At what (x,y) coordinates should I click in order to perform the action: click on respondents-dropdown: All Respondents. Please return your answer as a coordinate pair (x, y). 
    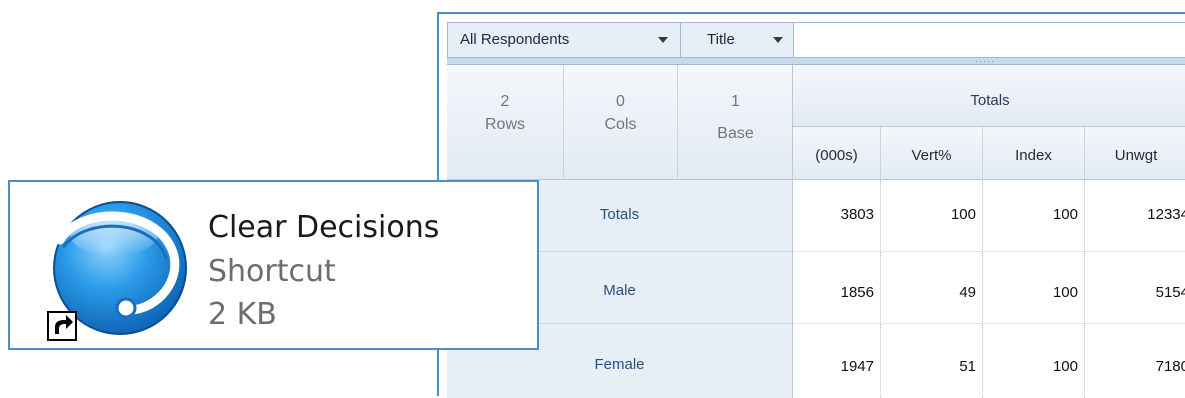
    Looking at the image, I should click on (564, 40).